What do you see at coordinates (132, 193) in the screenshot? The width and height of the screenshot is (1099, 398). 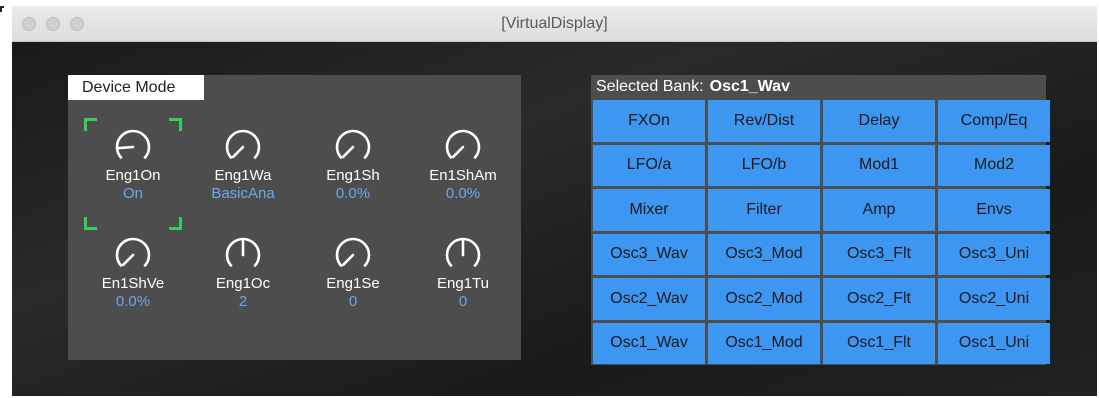 I see `param-value: On` at bounding box center [132, 193].